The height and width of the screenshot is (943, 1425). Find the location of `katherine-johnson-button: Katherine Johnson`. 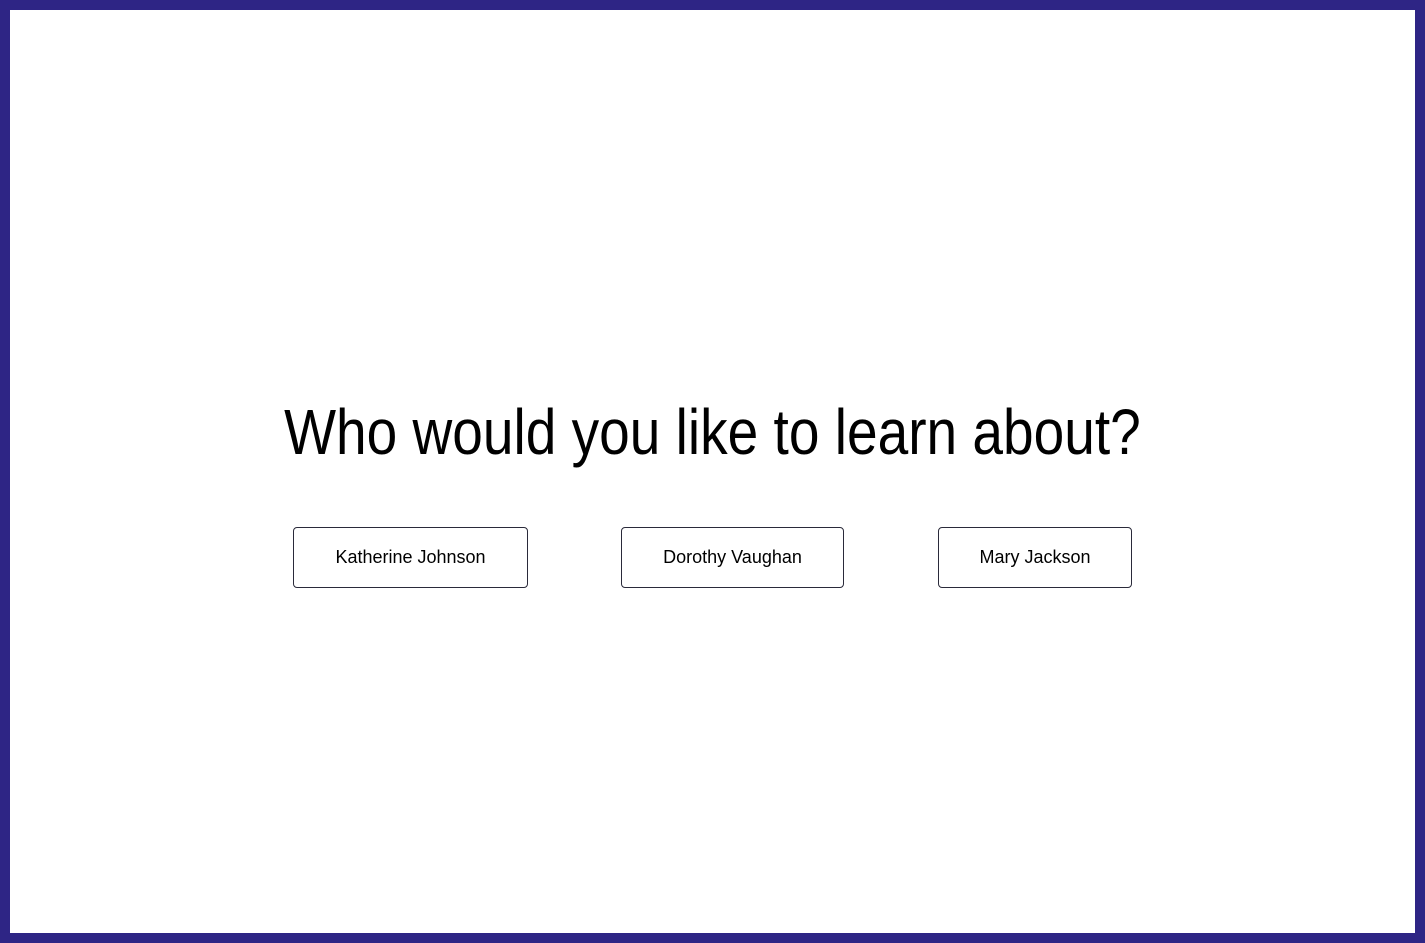

katherine-johnson-button: Katherine Johnson is located at coordinates (410, 557).